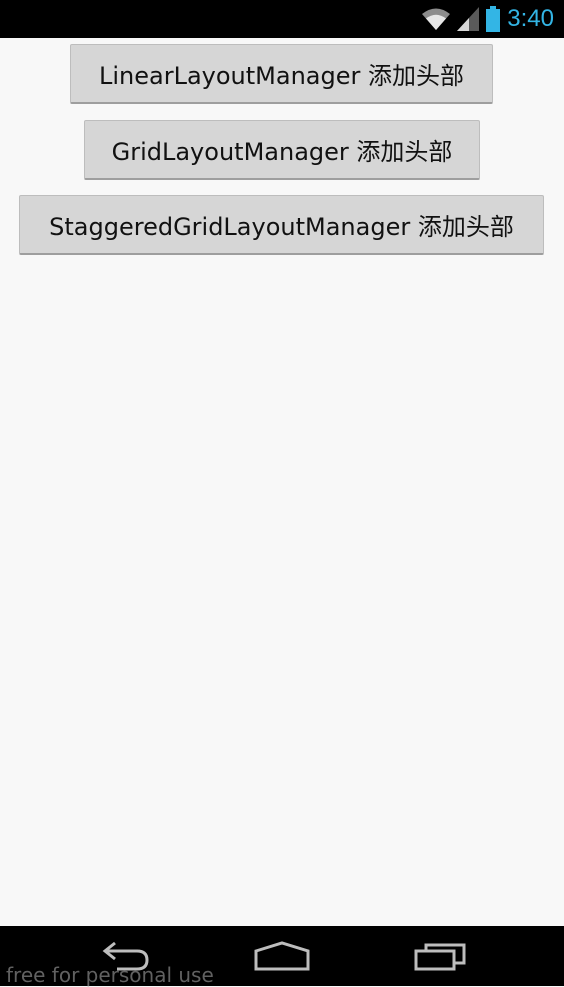 This screenshot has height=987, width=564. I want to click on linear-layout-header-button: LinearLayoutManager 添加头部, so click(281, 74).